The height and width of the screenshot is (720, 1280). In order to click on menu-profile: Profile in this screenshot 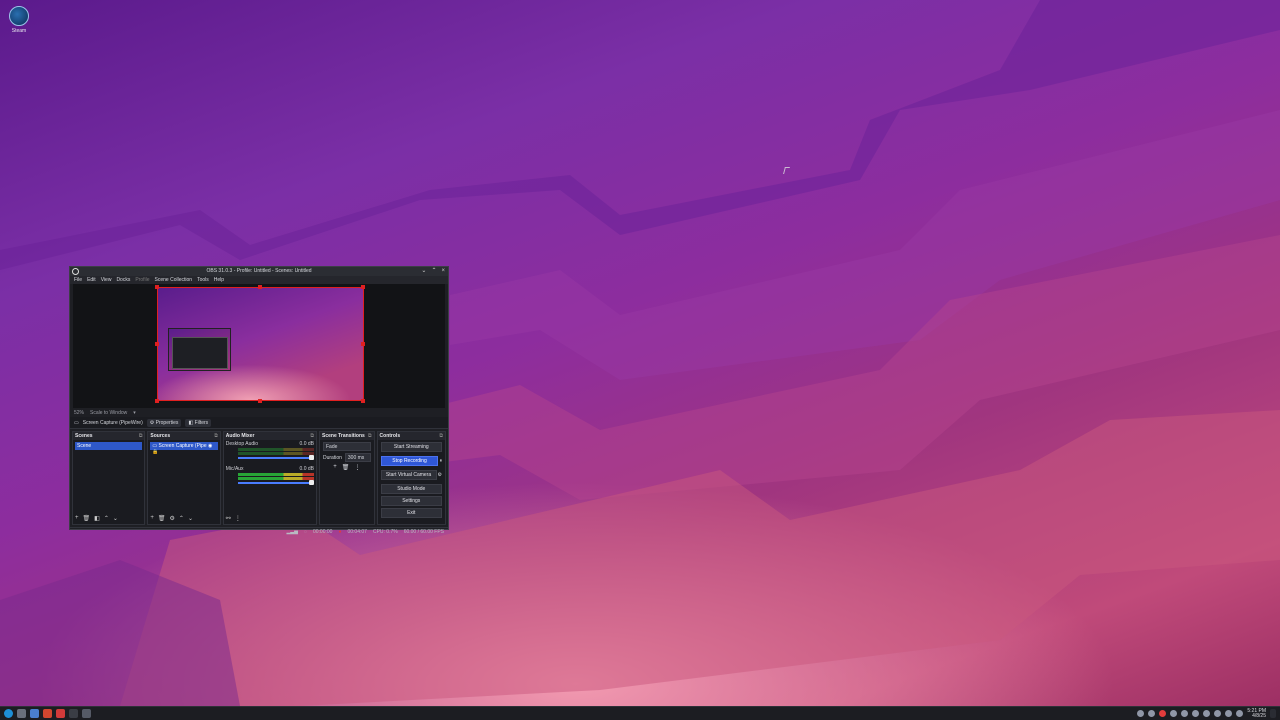, I will do `click(142, 280)`.